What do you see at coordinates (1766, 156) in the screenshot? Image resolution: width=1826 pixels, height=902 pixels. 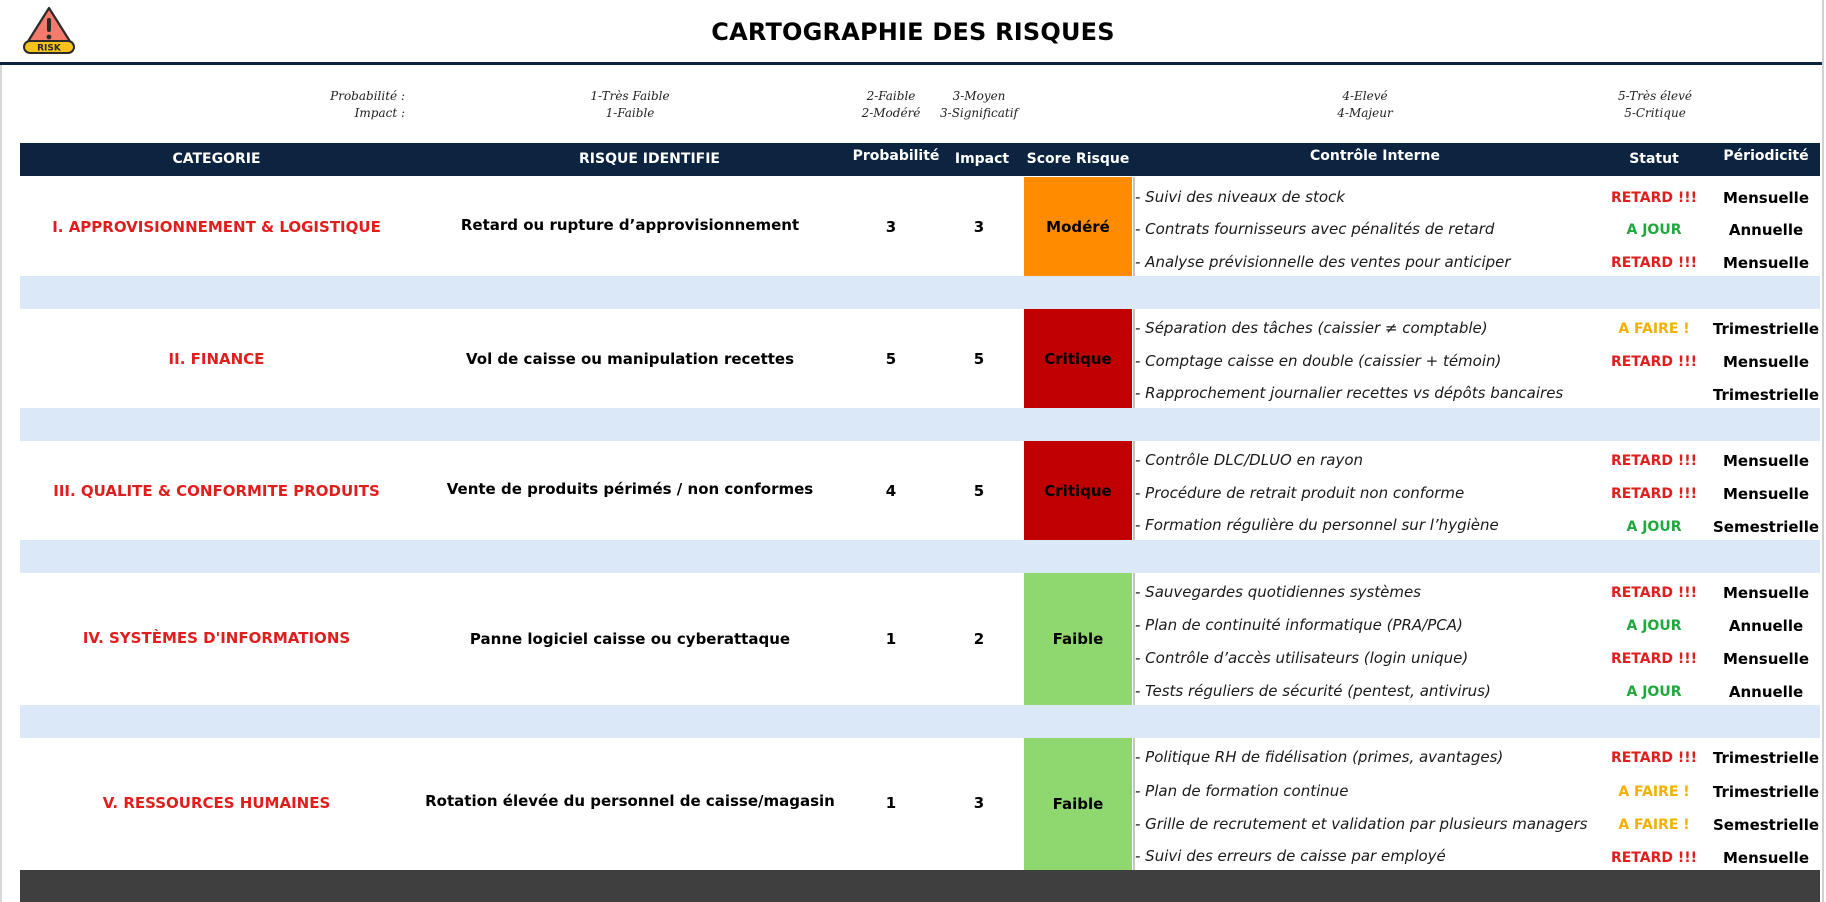 I see `col-header-periodicite: Périodicité` at bounding box center [1766, 156].